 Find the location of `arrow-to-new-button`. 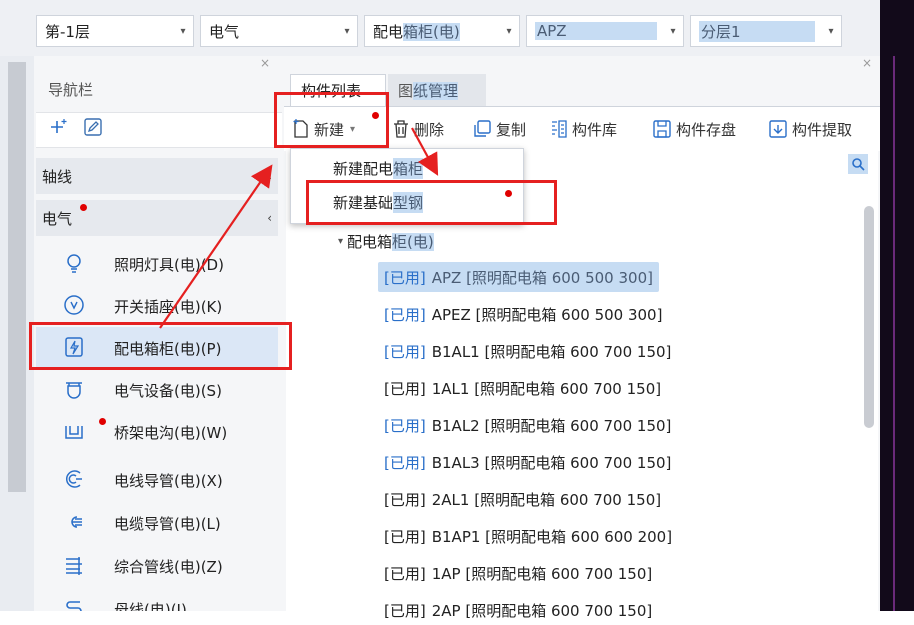

arrow-to-new-button is located at coordinates (216, 246).